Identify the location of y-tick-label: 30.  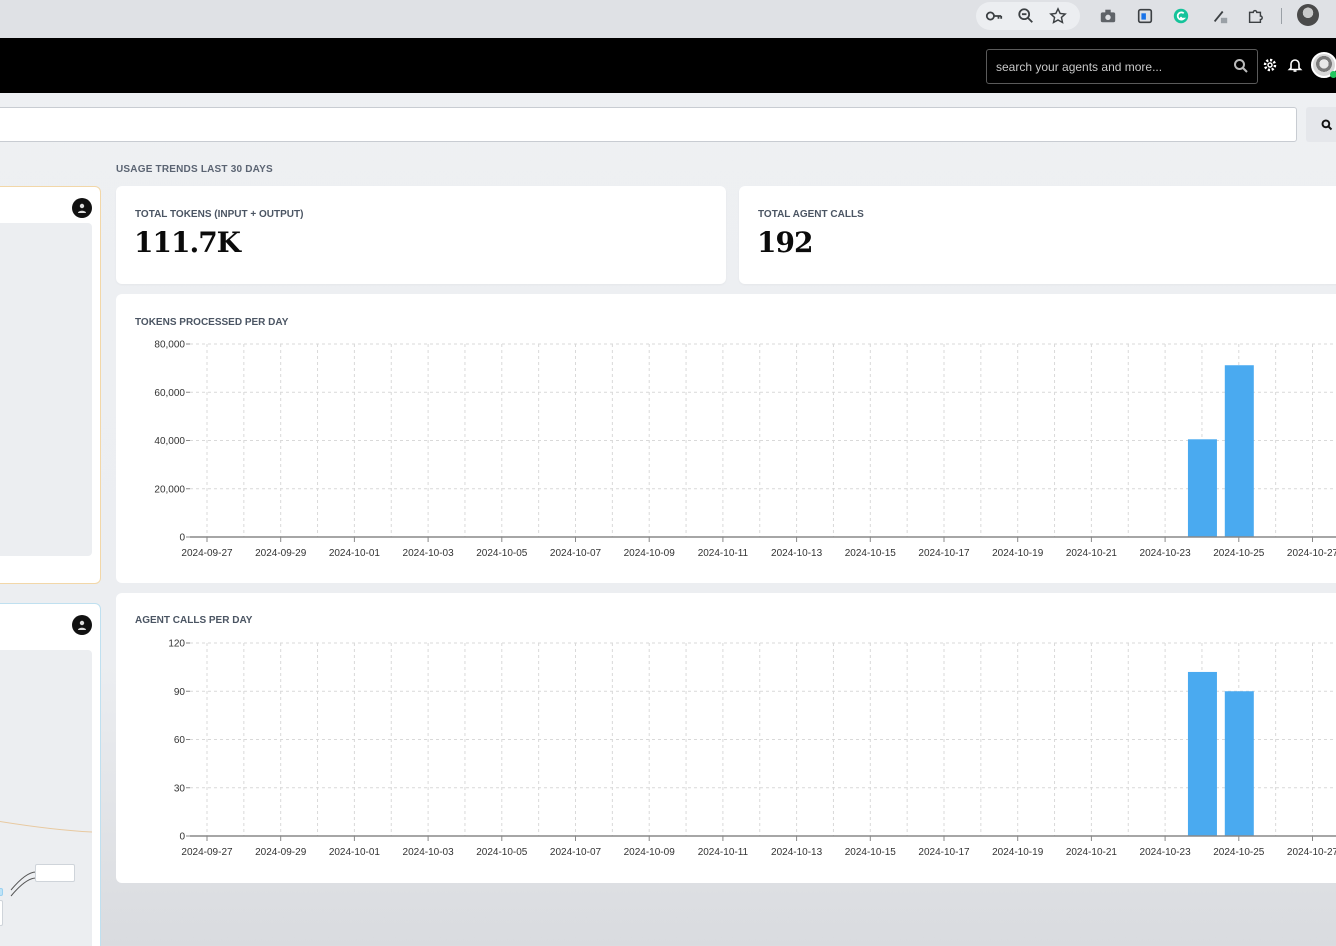
(180, 788).